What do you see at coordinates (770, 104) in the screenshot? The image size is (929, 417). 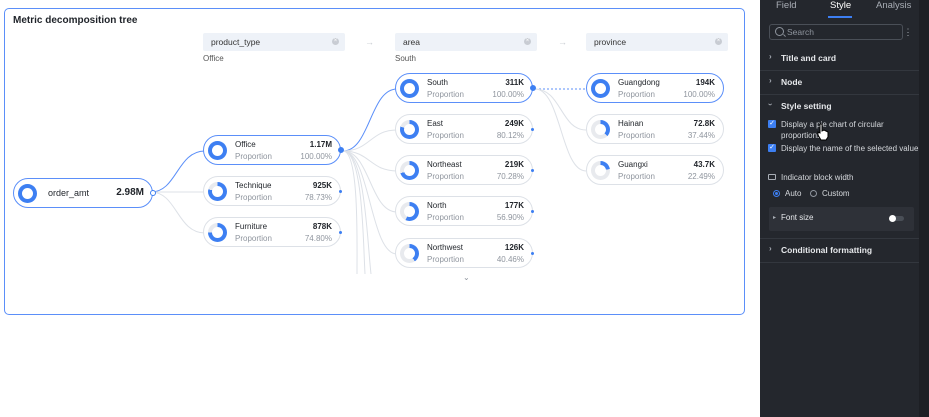 I see `chevron-down-icon: ›` at bounding box center [770, 104].